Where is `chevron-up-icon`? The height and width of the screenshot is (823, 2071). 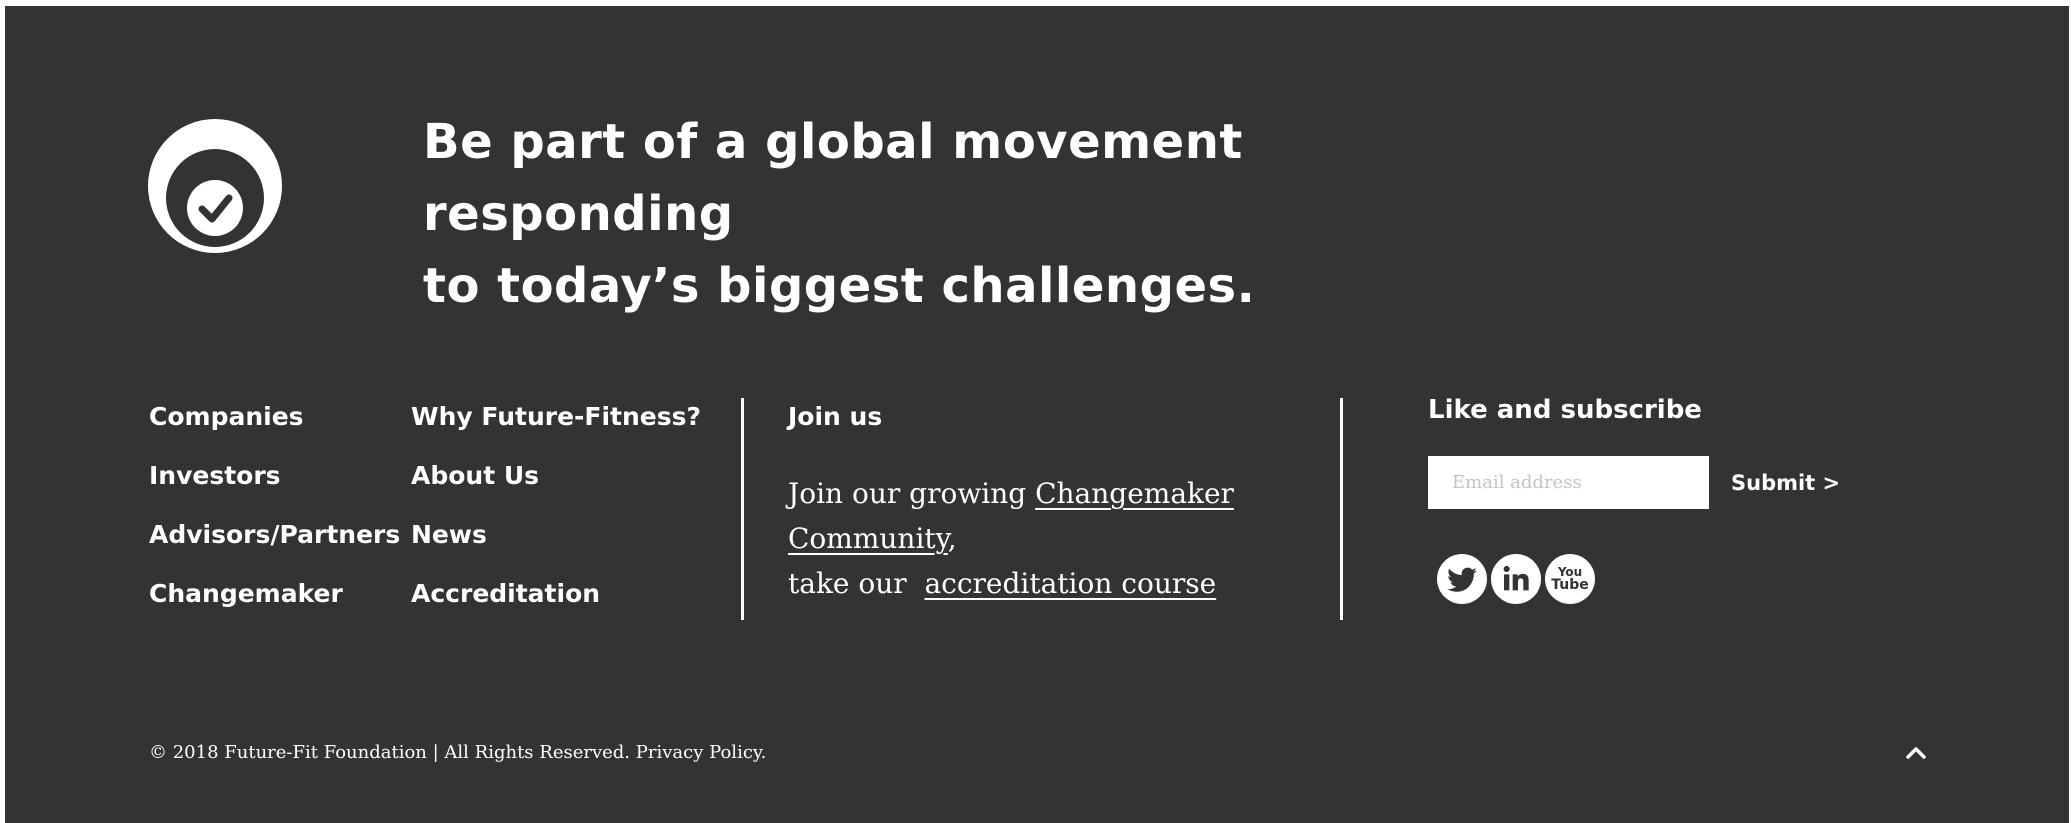 chevron-up-icon is located at coordinates (1916, 753).